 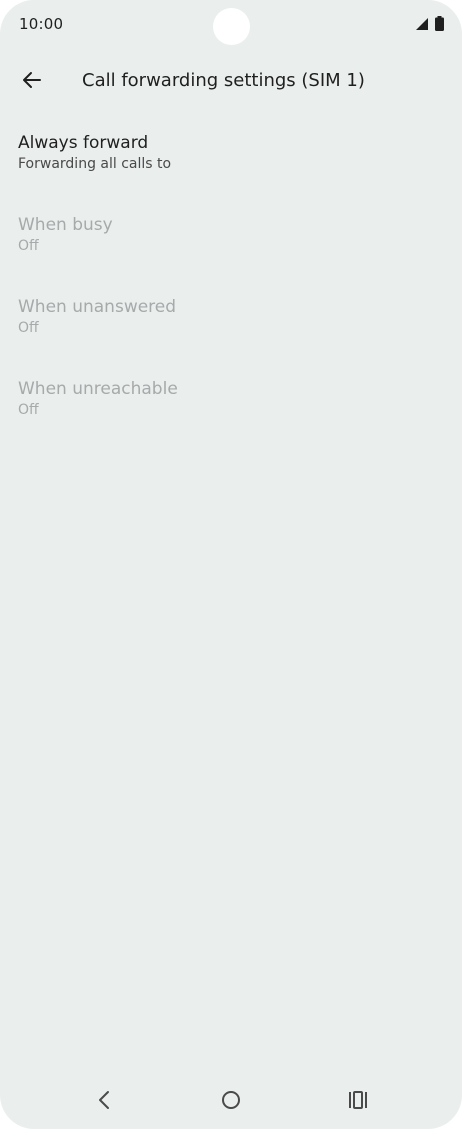 I want to click on status-icons, so click(x=429, y=25).